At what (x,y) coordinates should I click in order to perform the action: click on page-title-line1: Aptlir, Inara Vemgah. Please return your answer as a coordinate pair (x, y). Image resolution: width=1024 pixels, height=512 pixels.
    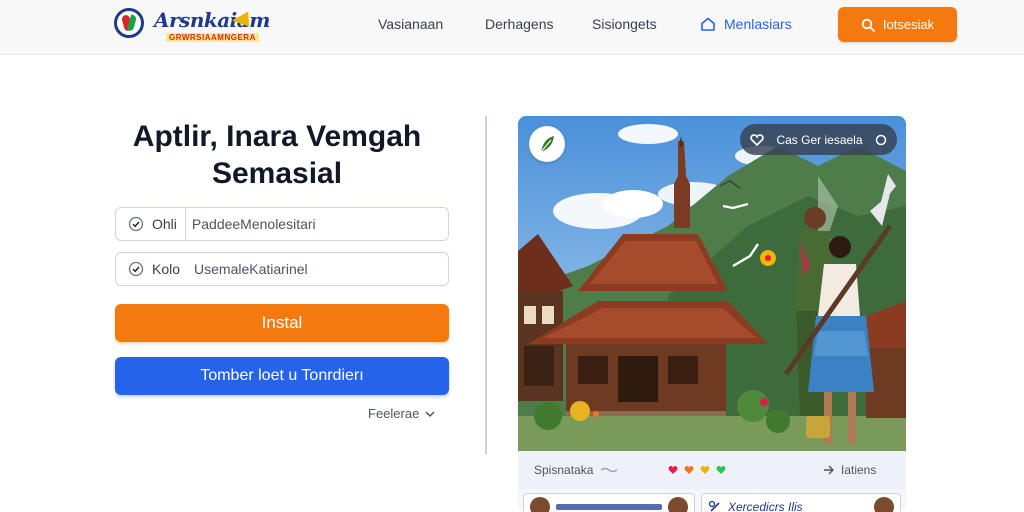
    Looking at the image, I should click on (277, 136).